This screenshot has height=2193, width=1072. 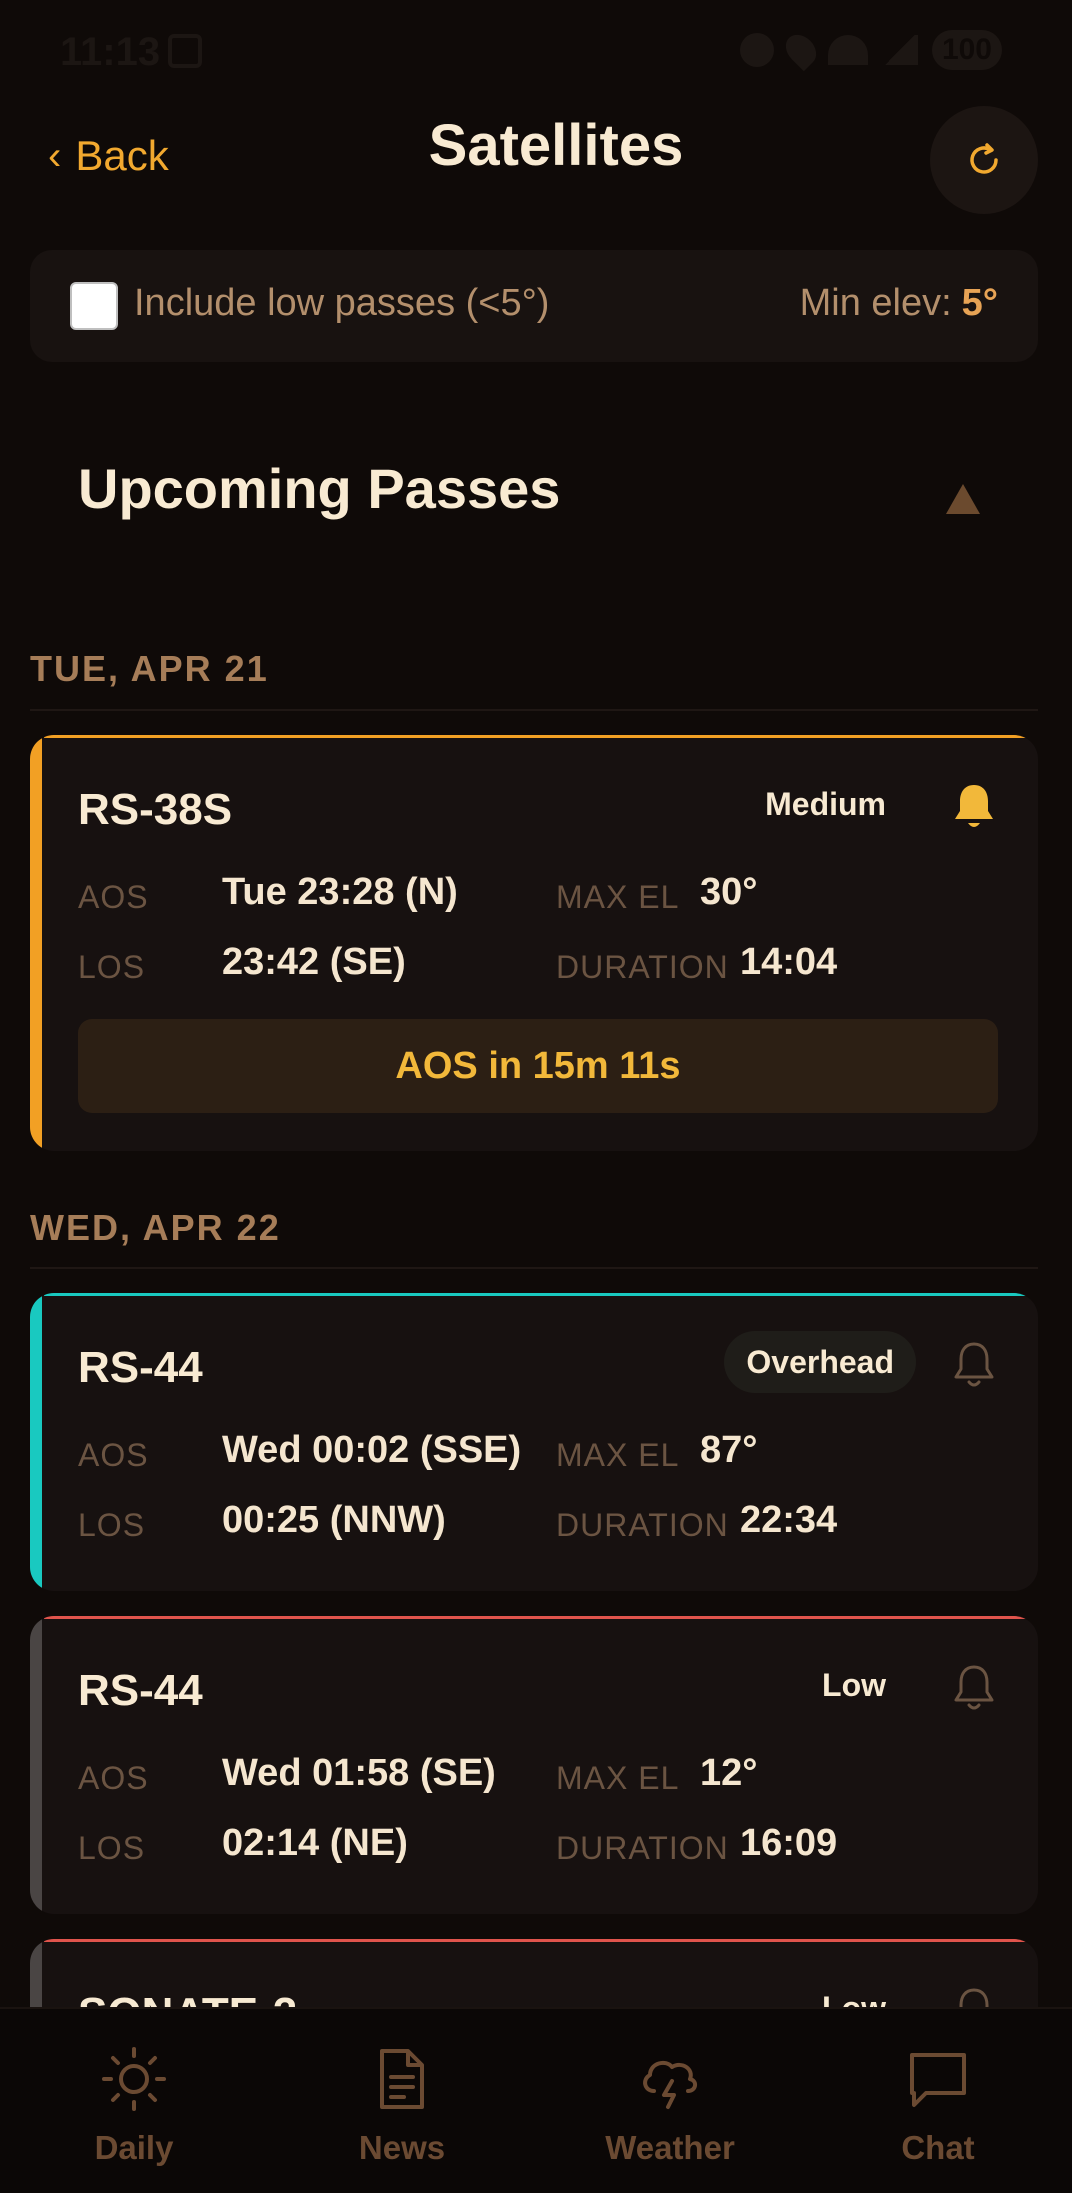 What do you see at coordinates (756, 50) in the screenshot?
I see `dnd-icon` at bounding box center [756, 50].